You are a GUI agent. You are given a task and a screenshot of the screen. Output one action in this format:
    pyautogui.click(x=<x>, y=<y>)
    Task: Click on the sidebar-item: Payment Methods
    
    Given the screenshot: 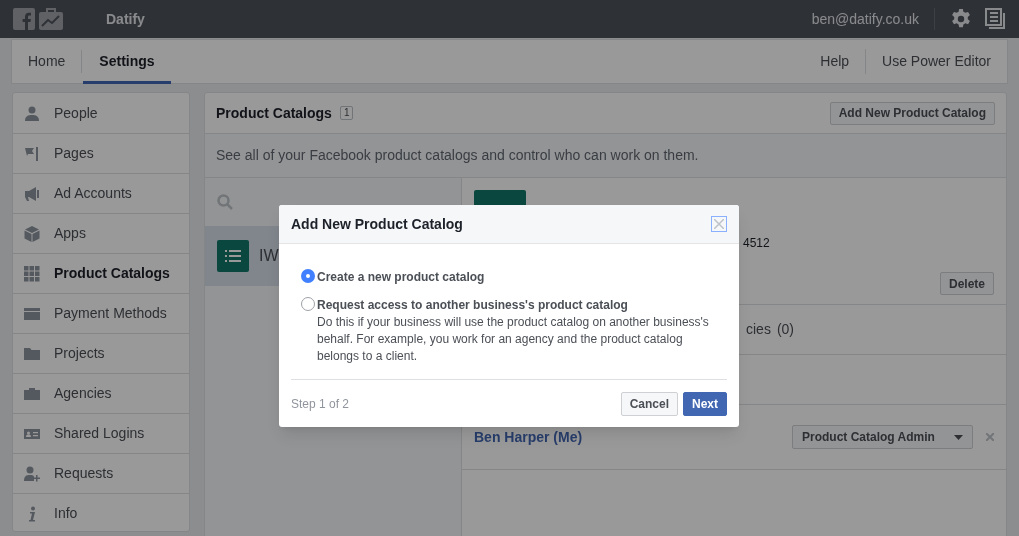 What is the action you would take?
    pyautogui.click(x=101, y=313)
    